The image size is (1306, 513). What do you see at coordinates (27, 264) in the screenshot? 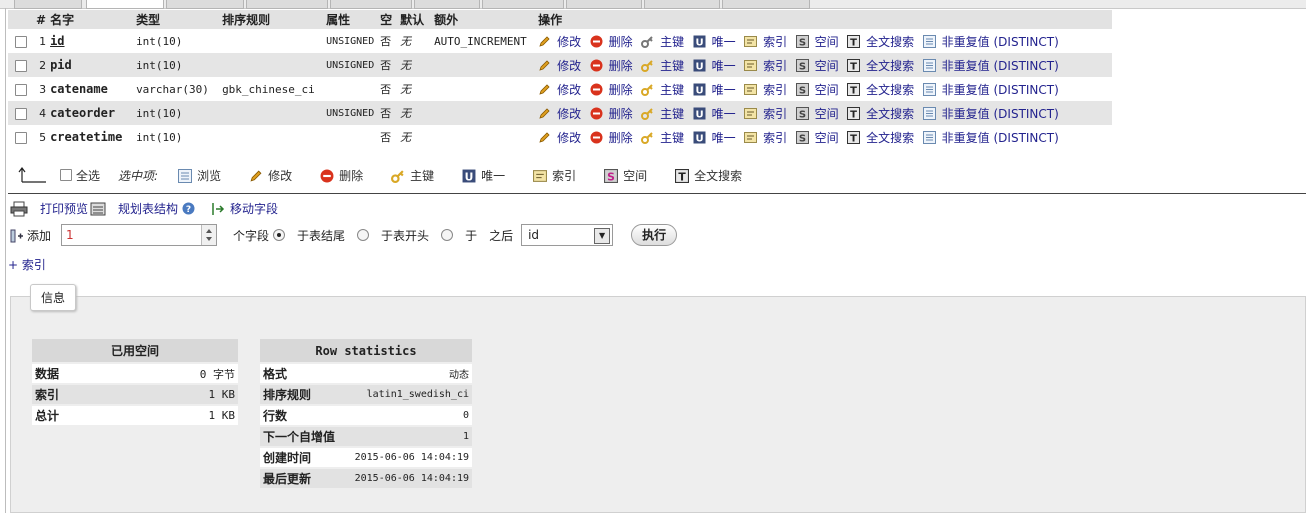
I see `toggle-indexes-link: + 索引` at bounding box center [27, 264].